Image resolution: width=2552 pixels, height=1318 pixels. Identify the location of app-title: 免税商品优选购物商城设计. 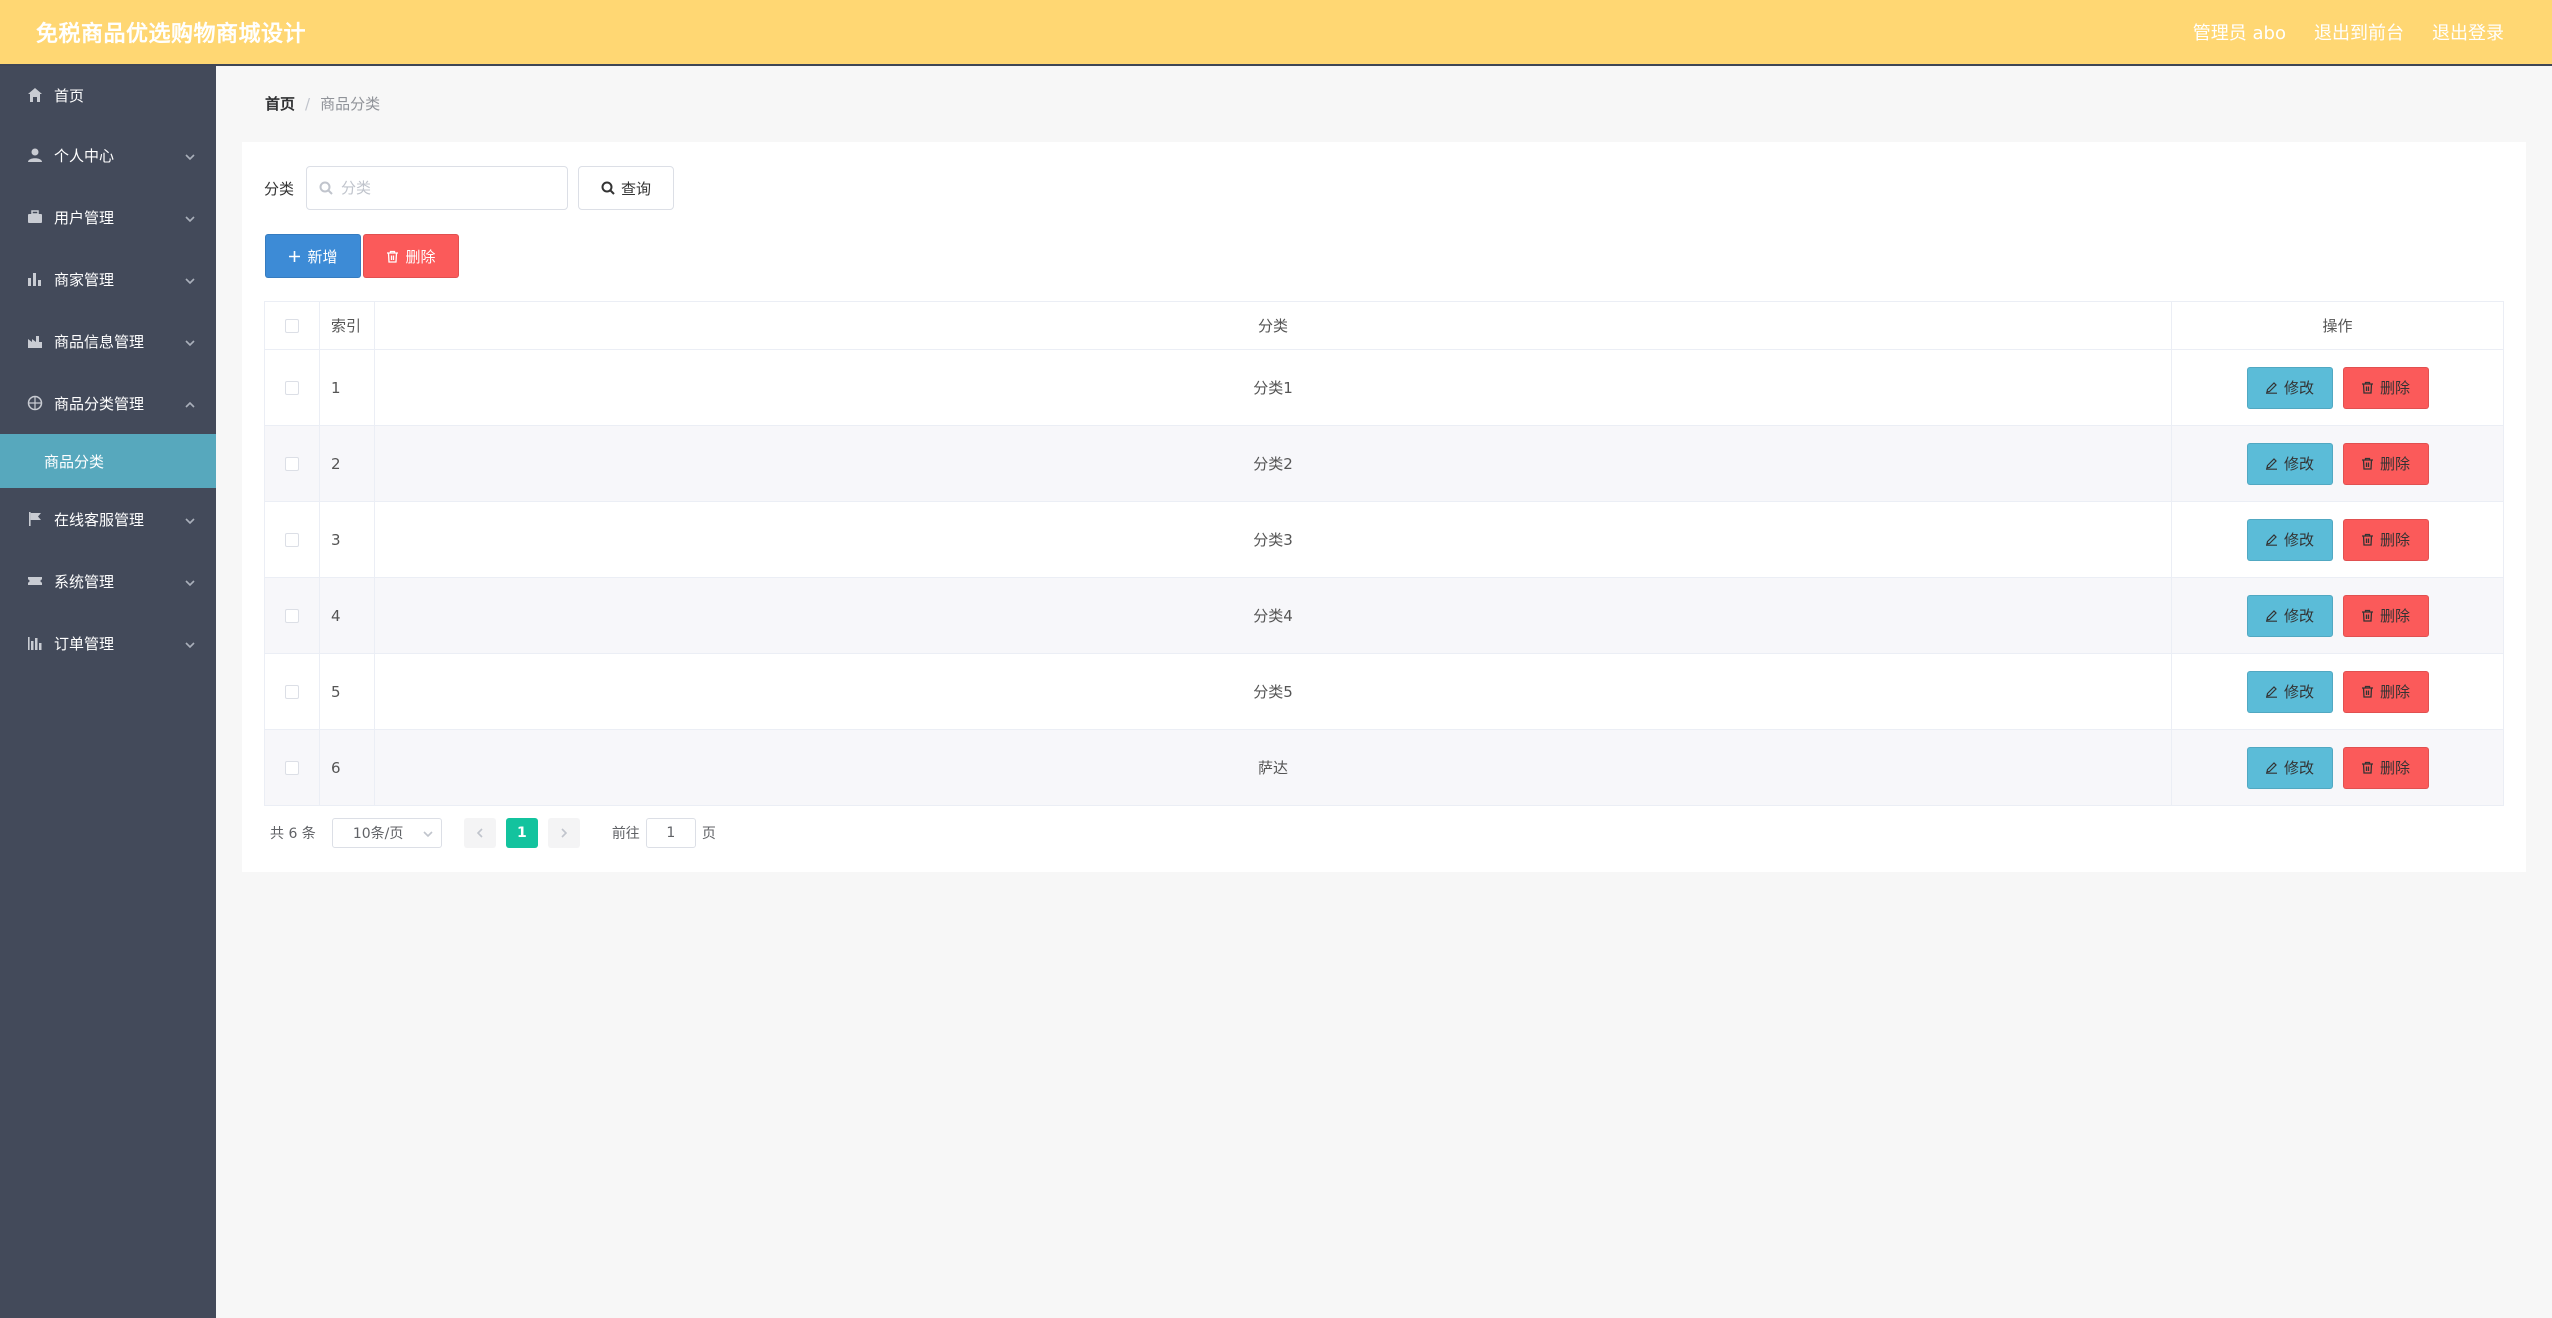
(171, 34).